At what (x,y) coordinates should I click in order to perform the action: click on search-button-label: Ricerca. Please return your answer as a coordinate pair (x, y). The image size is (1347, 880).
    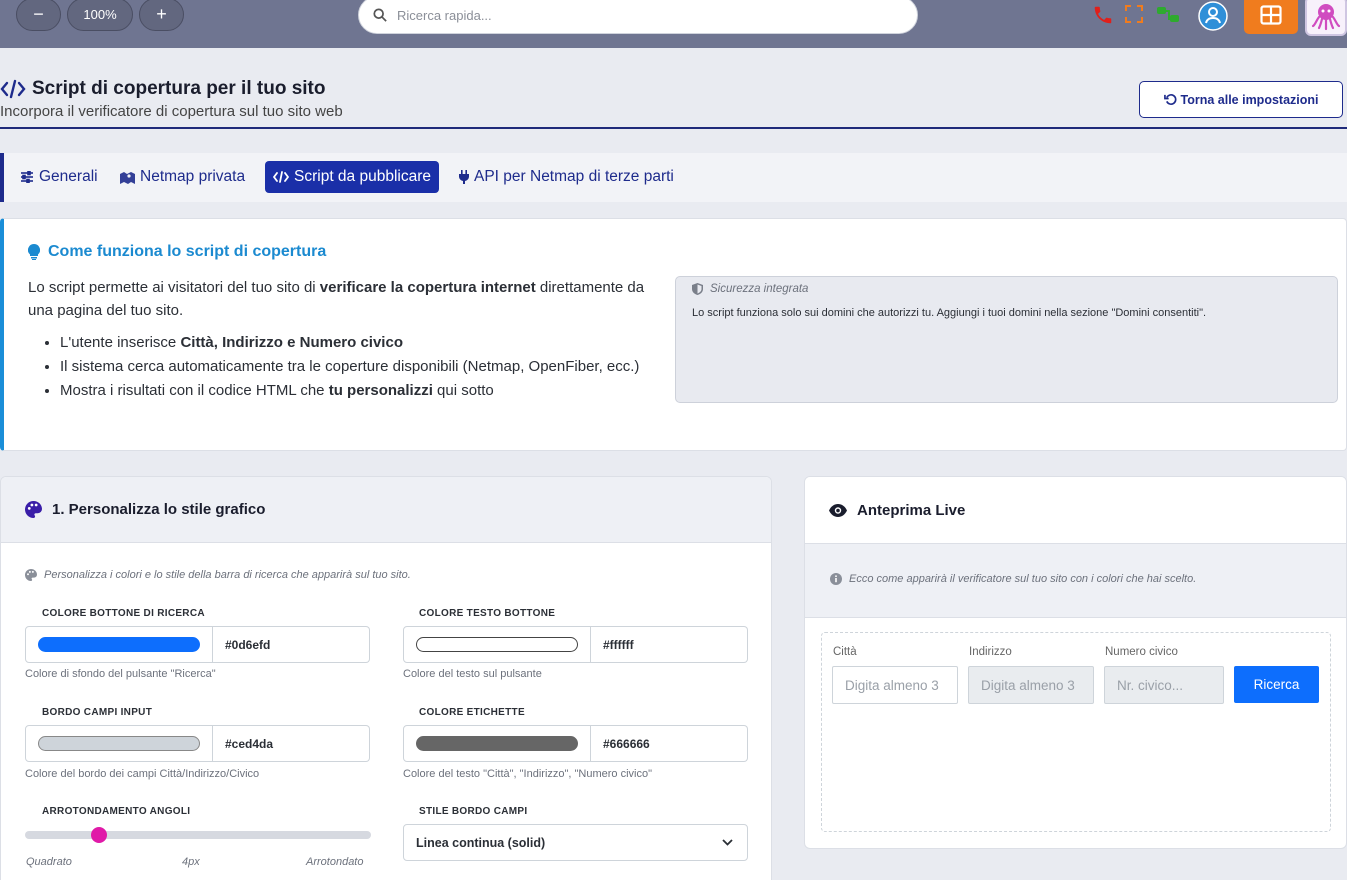
    Looking at the image, I should click on (1276, 684).